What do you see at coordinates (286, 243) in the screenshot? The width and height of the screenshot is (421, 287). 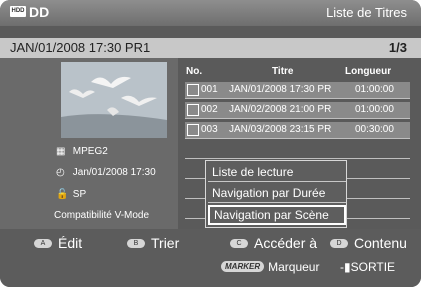 I see `button-c-label: Accéder à` at bounding box center [286, 243].